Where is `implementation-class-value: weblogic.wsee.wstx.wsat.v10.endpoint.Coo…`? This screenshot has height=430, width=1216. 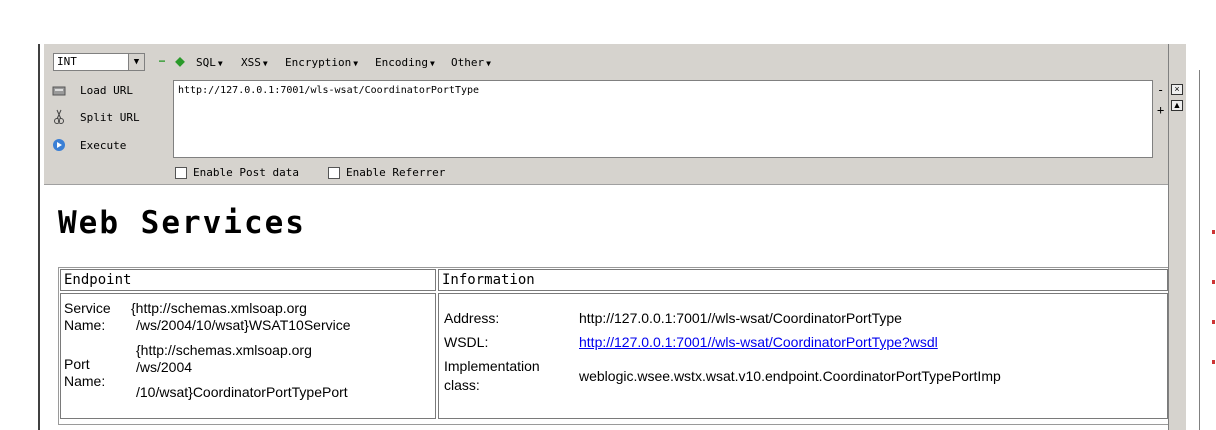
implementation-class-value: weblogic.wsee.wstx.wsat.v10.endpoint.Coo… is located at coordinates (790, 376).